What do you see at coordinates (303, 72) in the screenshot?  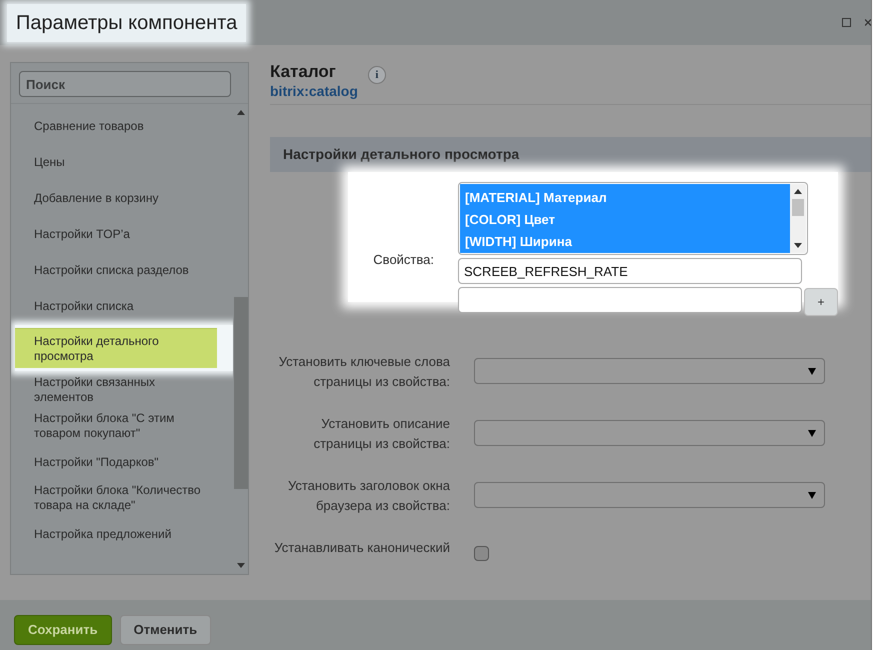 I see `component-title: Каталог` at bounding box center [303, 72].